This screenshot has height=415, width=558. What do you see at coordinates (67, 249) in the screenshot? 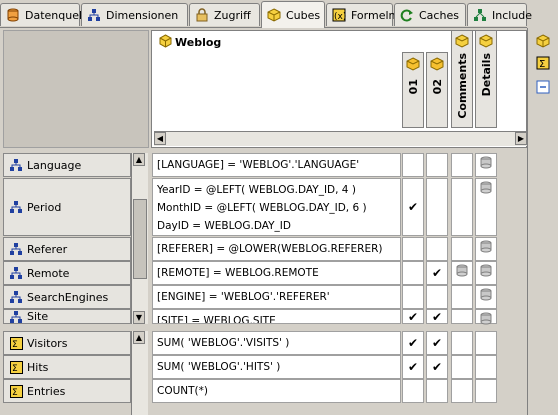
I see `dimension-row-label: Referer` at bounding box center [67, 249].